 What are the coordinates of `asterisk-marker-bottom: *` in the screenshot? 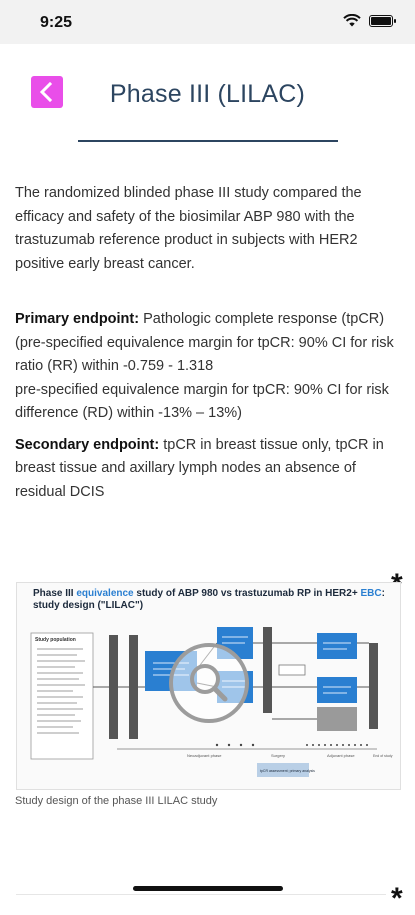 It's located at (397, 898).